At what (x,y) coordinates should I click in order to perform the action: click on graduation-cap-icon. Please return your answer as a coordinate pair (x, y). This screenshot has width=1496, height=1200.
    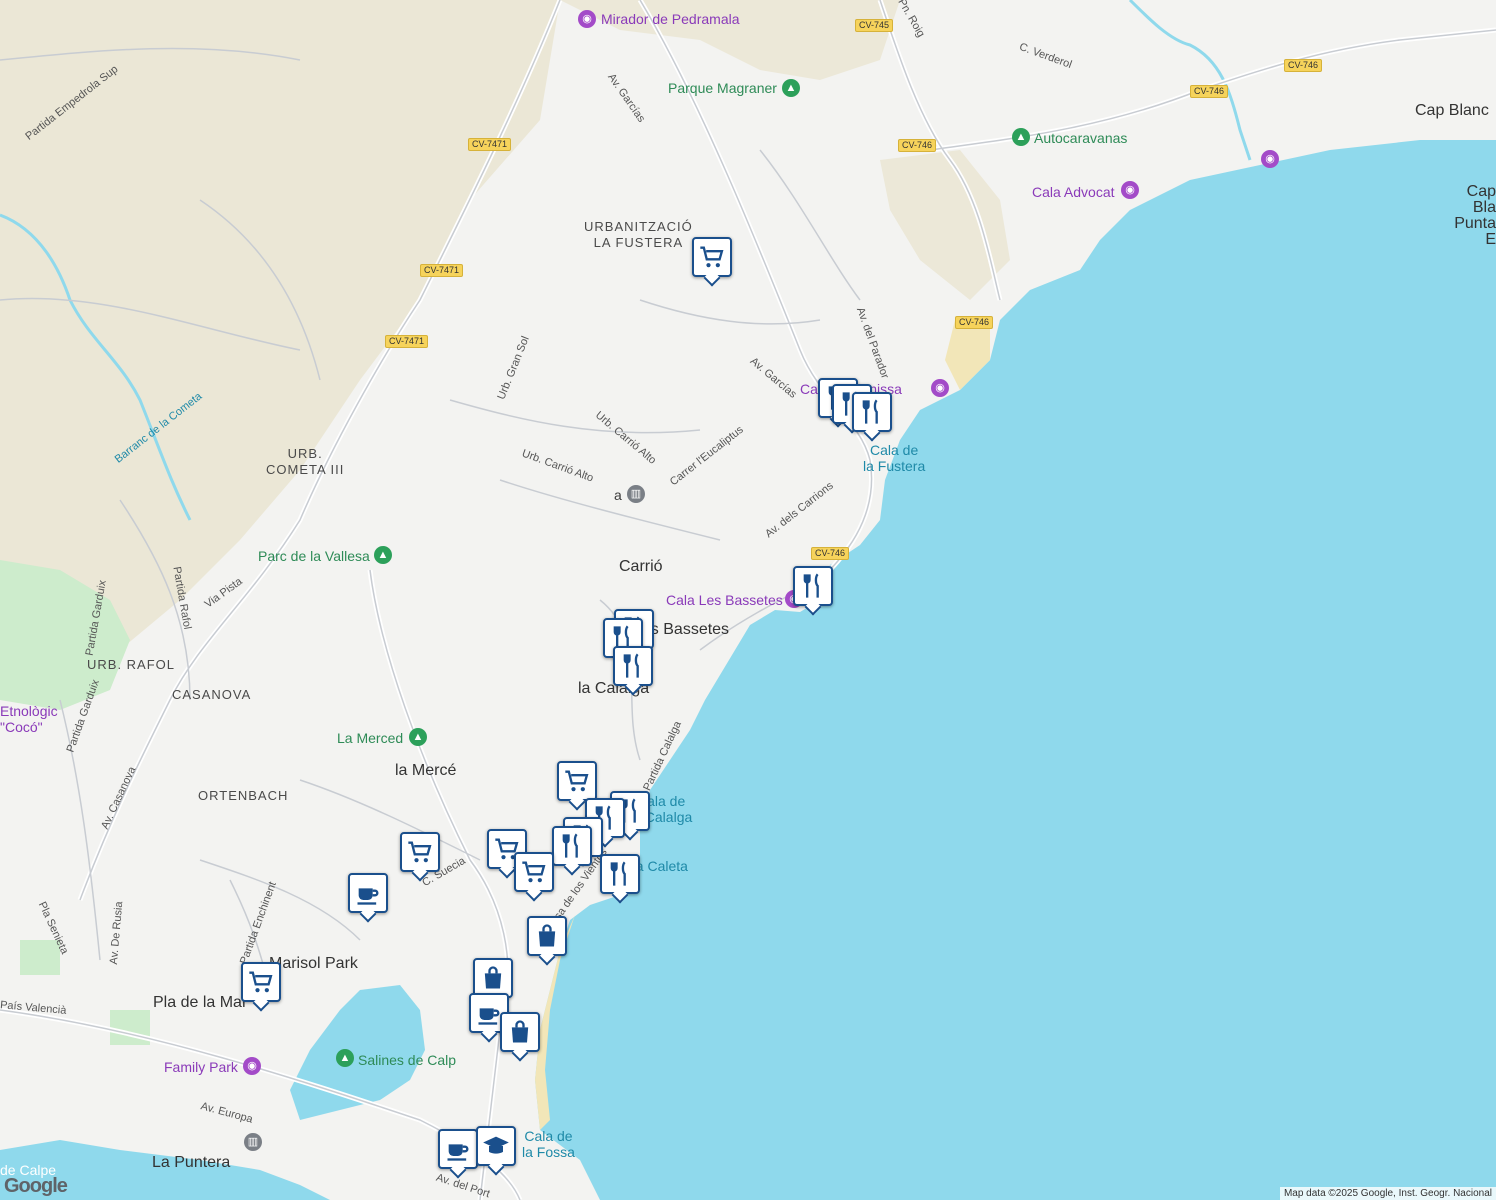
    Looking at the image, I should click on (496, 1145).